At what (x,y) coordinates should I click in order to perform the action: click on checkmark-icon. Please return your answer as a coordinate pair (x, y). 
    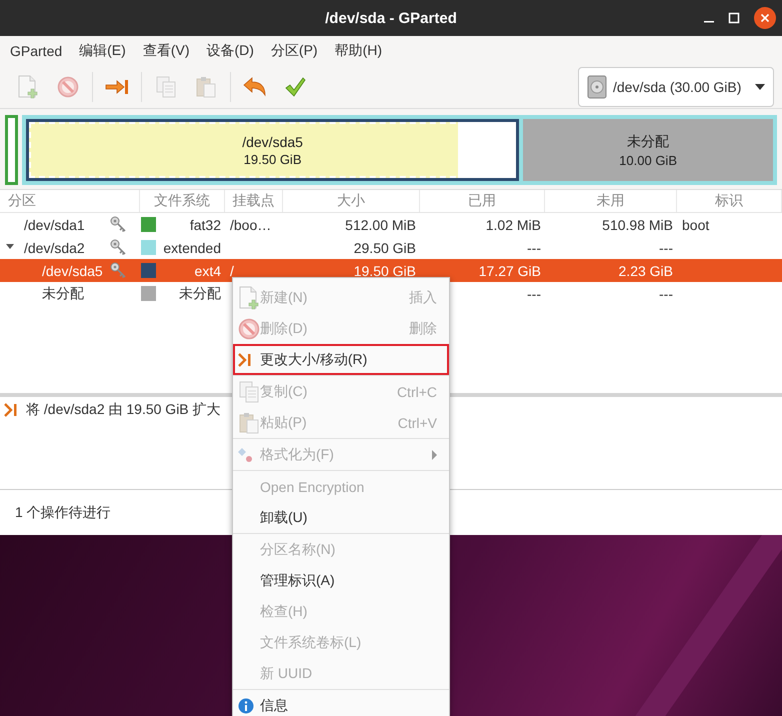
    Looking at the image, I should click on (295, 87).